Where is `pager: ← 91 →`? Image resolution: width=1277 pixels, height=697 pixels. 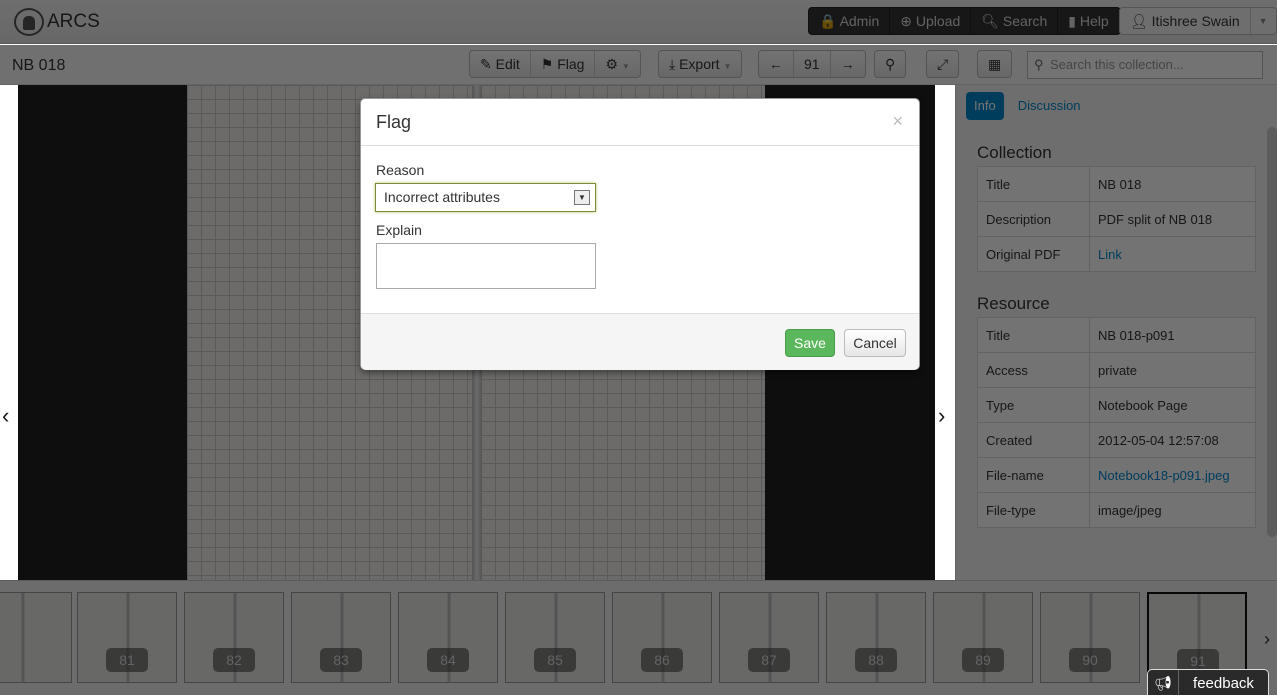 pager: ← 91 → is located at coordinates (812, 64).